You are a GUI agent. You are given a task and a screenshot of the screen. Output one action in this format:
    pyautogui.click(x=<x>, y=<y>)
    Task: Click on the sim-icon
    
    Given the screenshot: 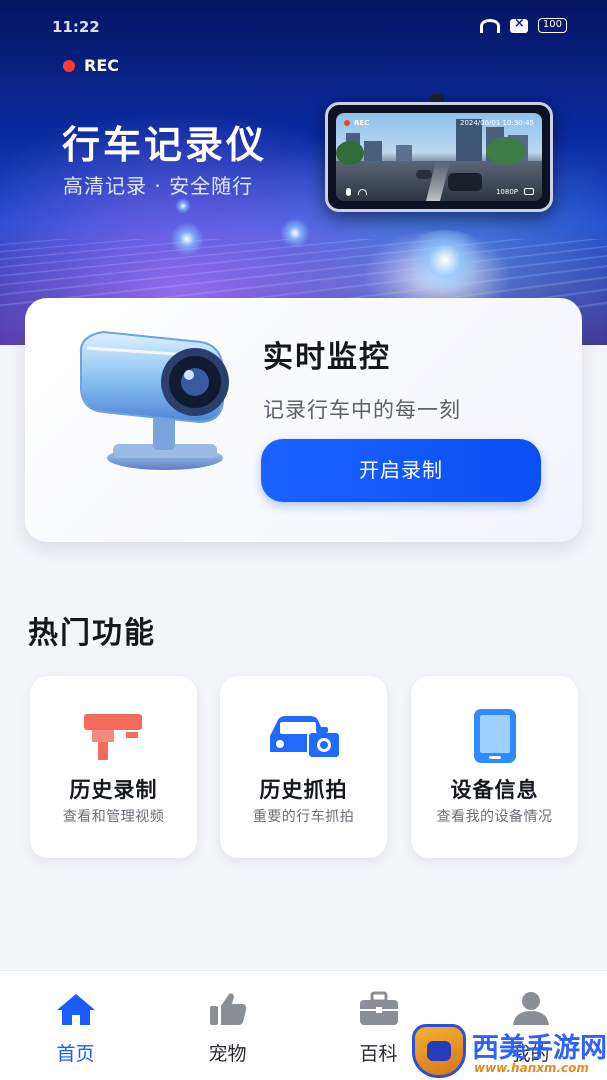 What is the action you would take?
    pyautogui.click(x=518, y=24)
    